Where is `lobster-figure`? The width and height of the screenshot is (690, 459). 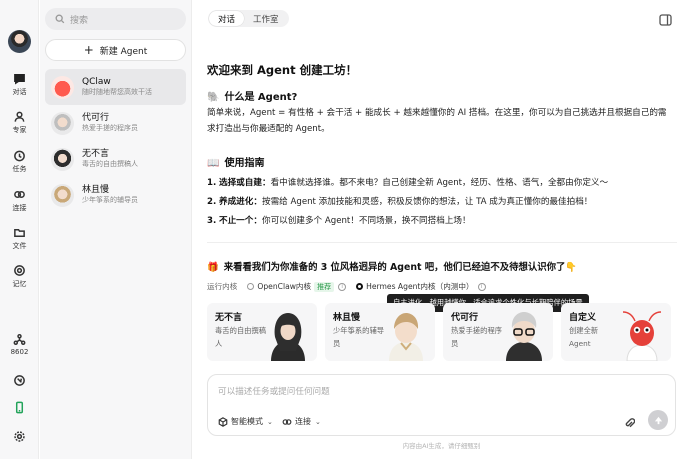 lobster-figure is located at coordinates (642, 336).